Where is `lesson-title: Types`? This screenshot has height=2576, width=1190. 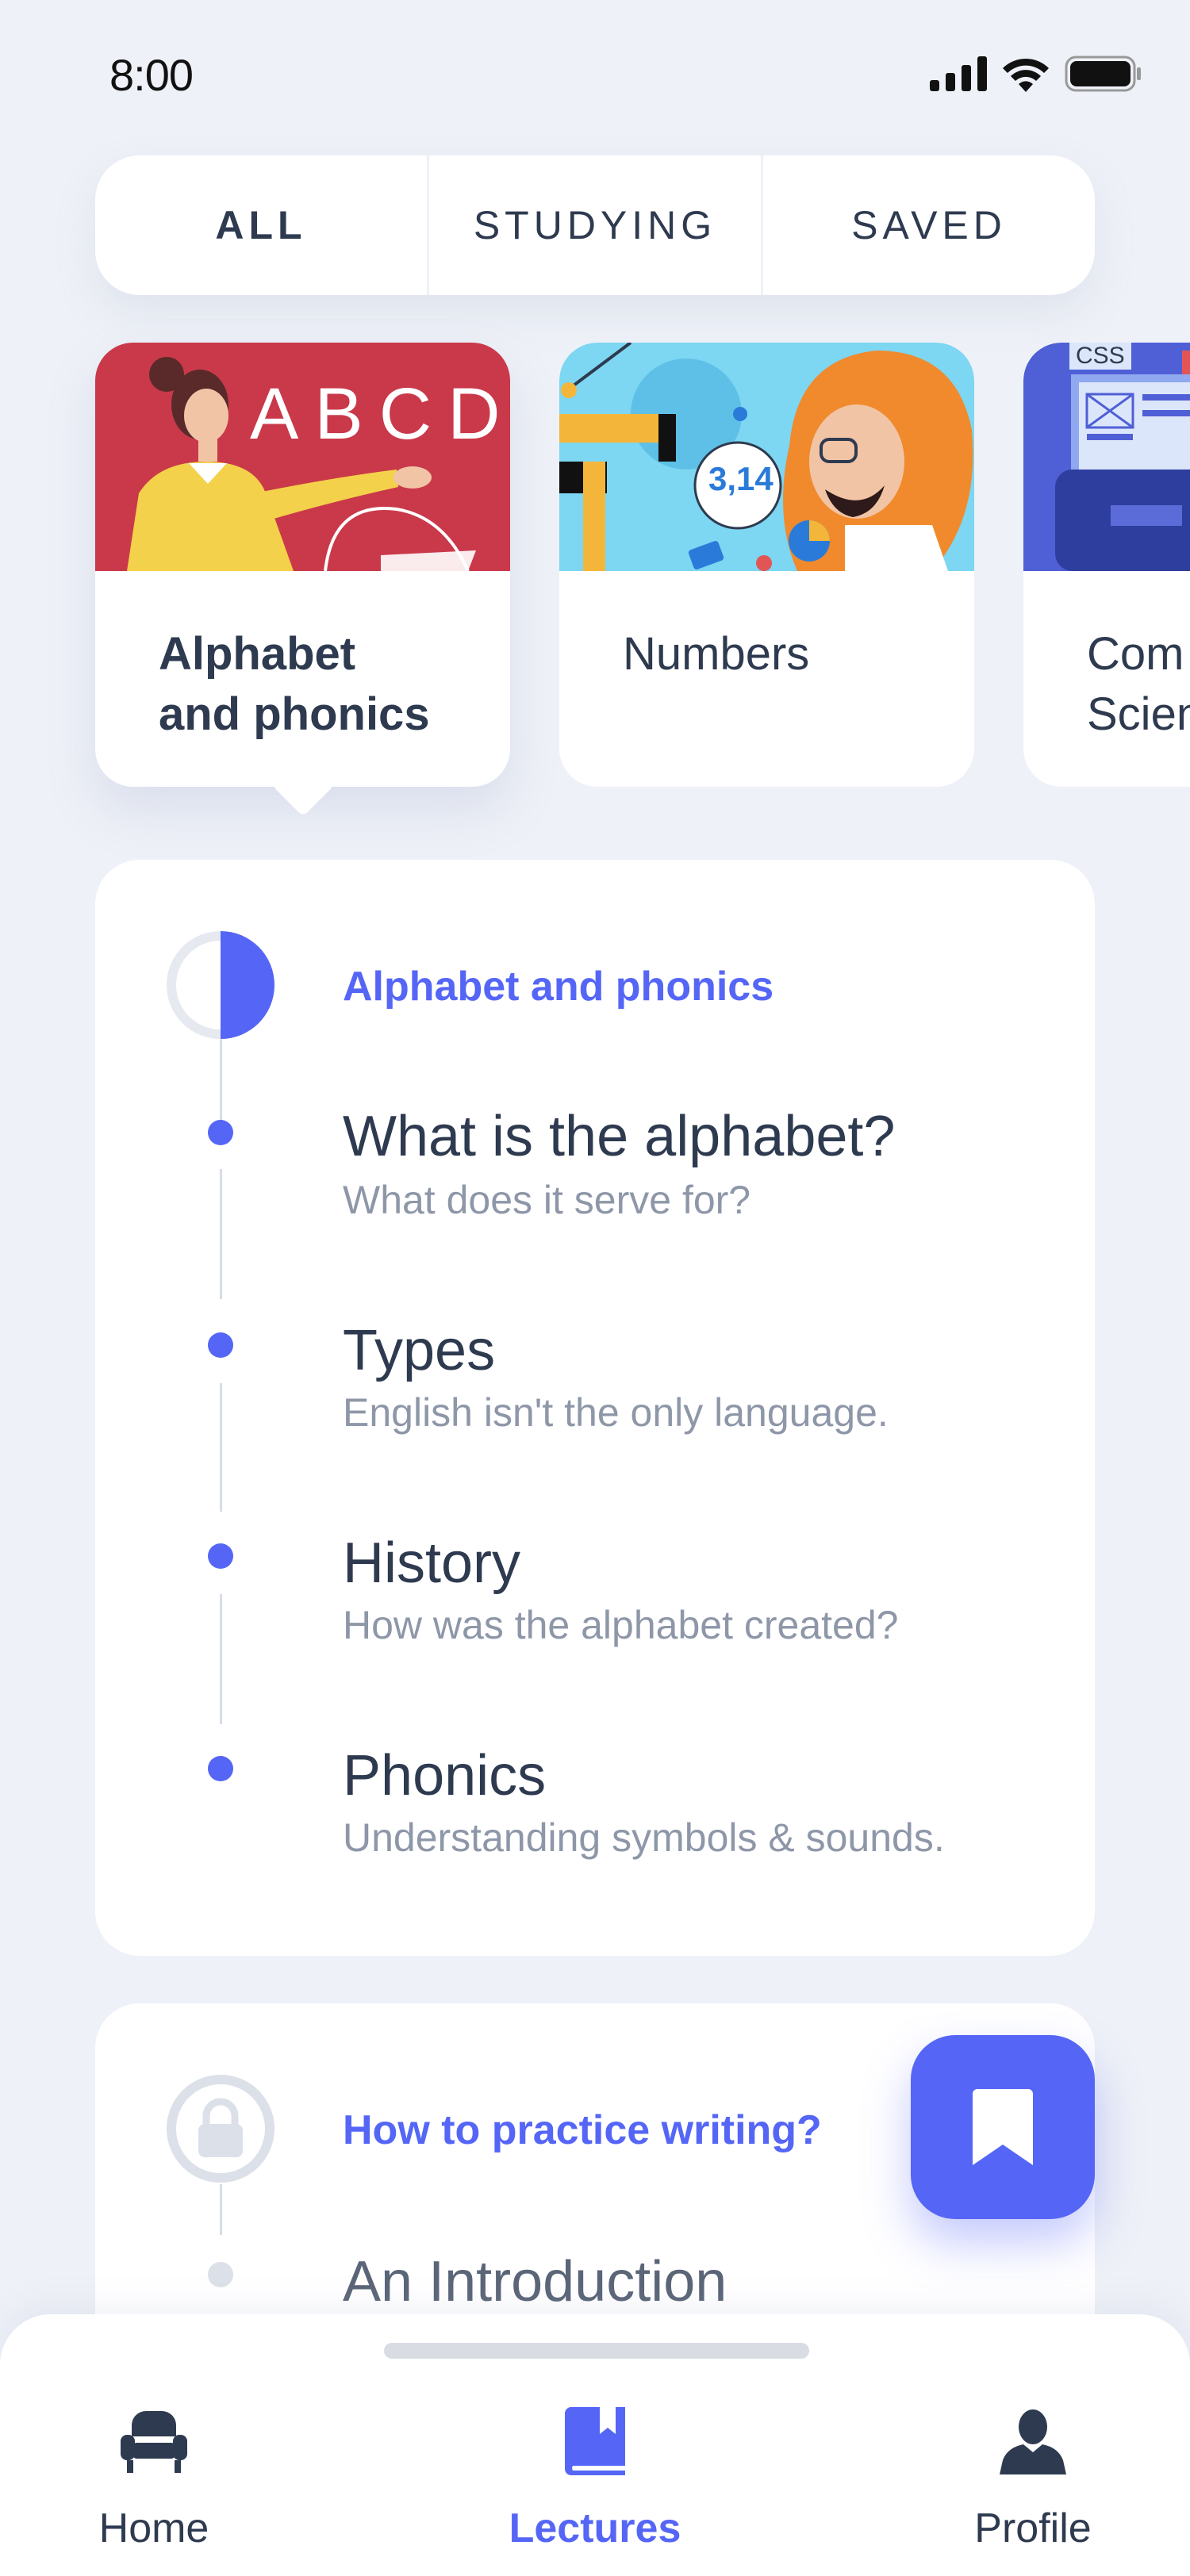 lesson-title: Types is located at coordinates (419, 1350).